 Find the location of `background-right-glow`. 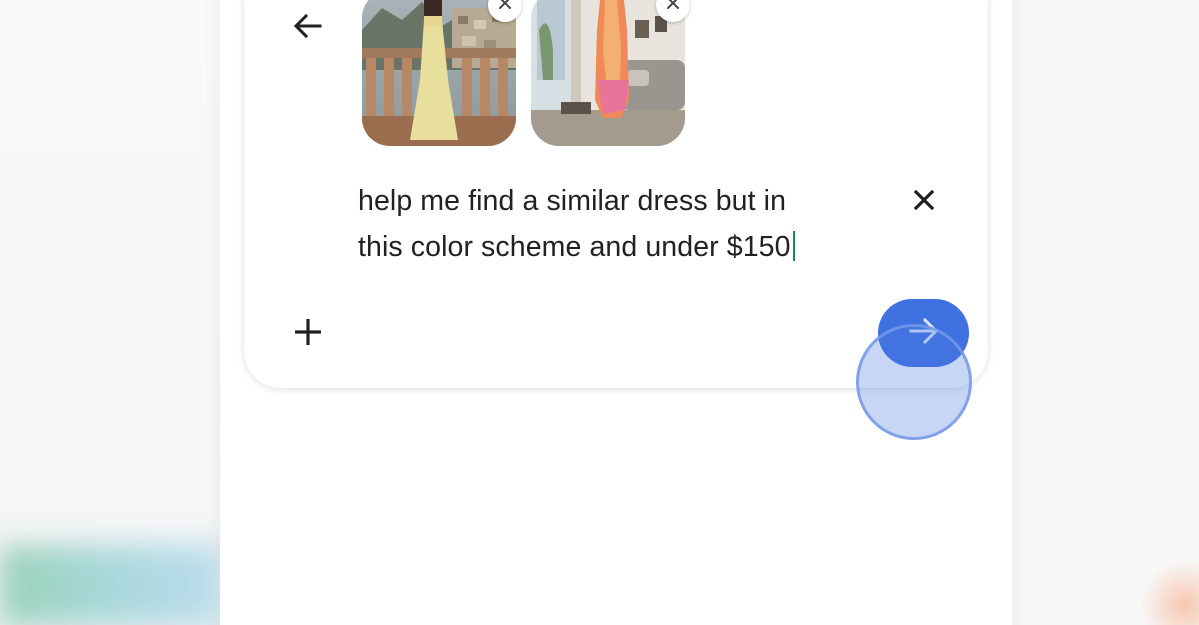

background-right-glow is located at coordinates (1169, 592).